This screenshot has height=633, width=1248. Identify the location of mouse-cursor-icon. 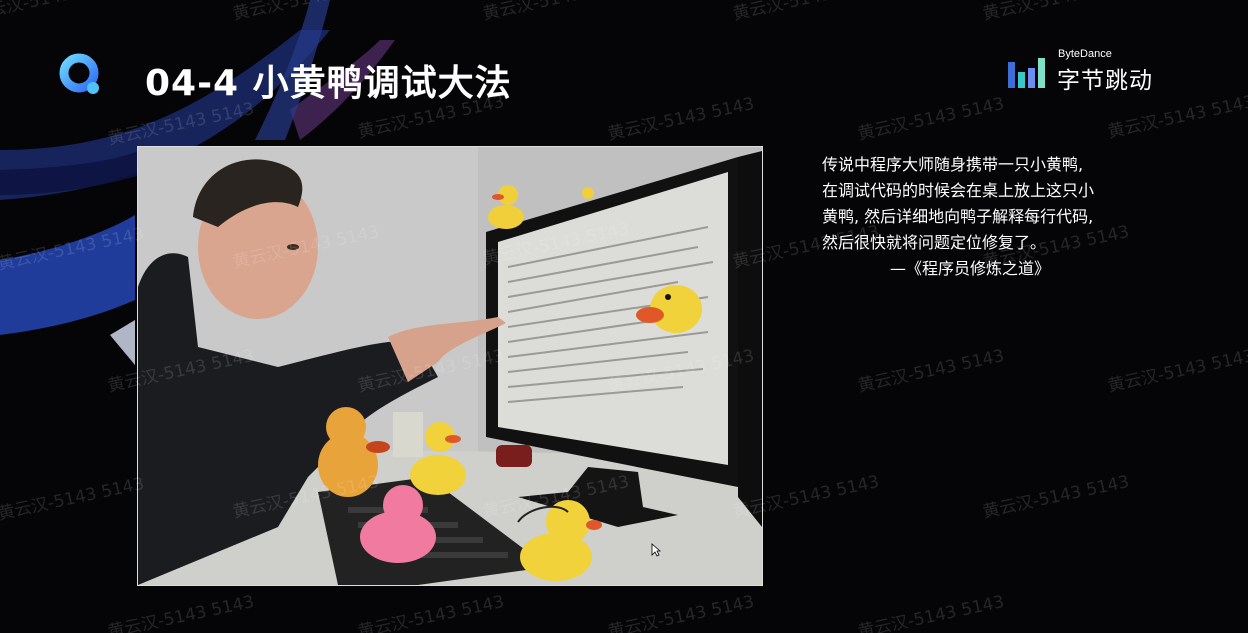
(656, 550).